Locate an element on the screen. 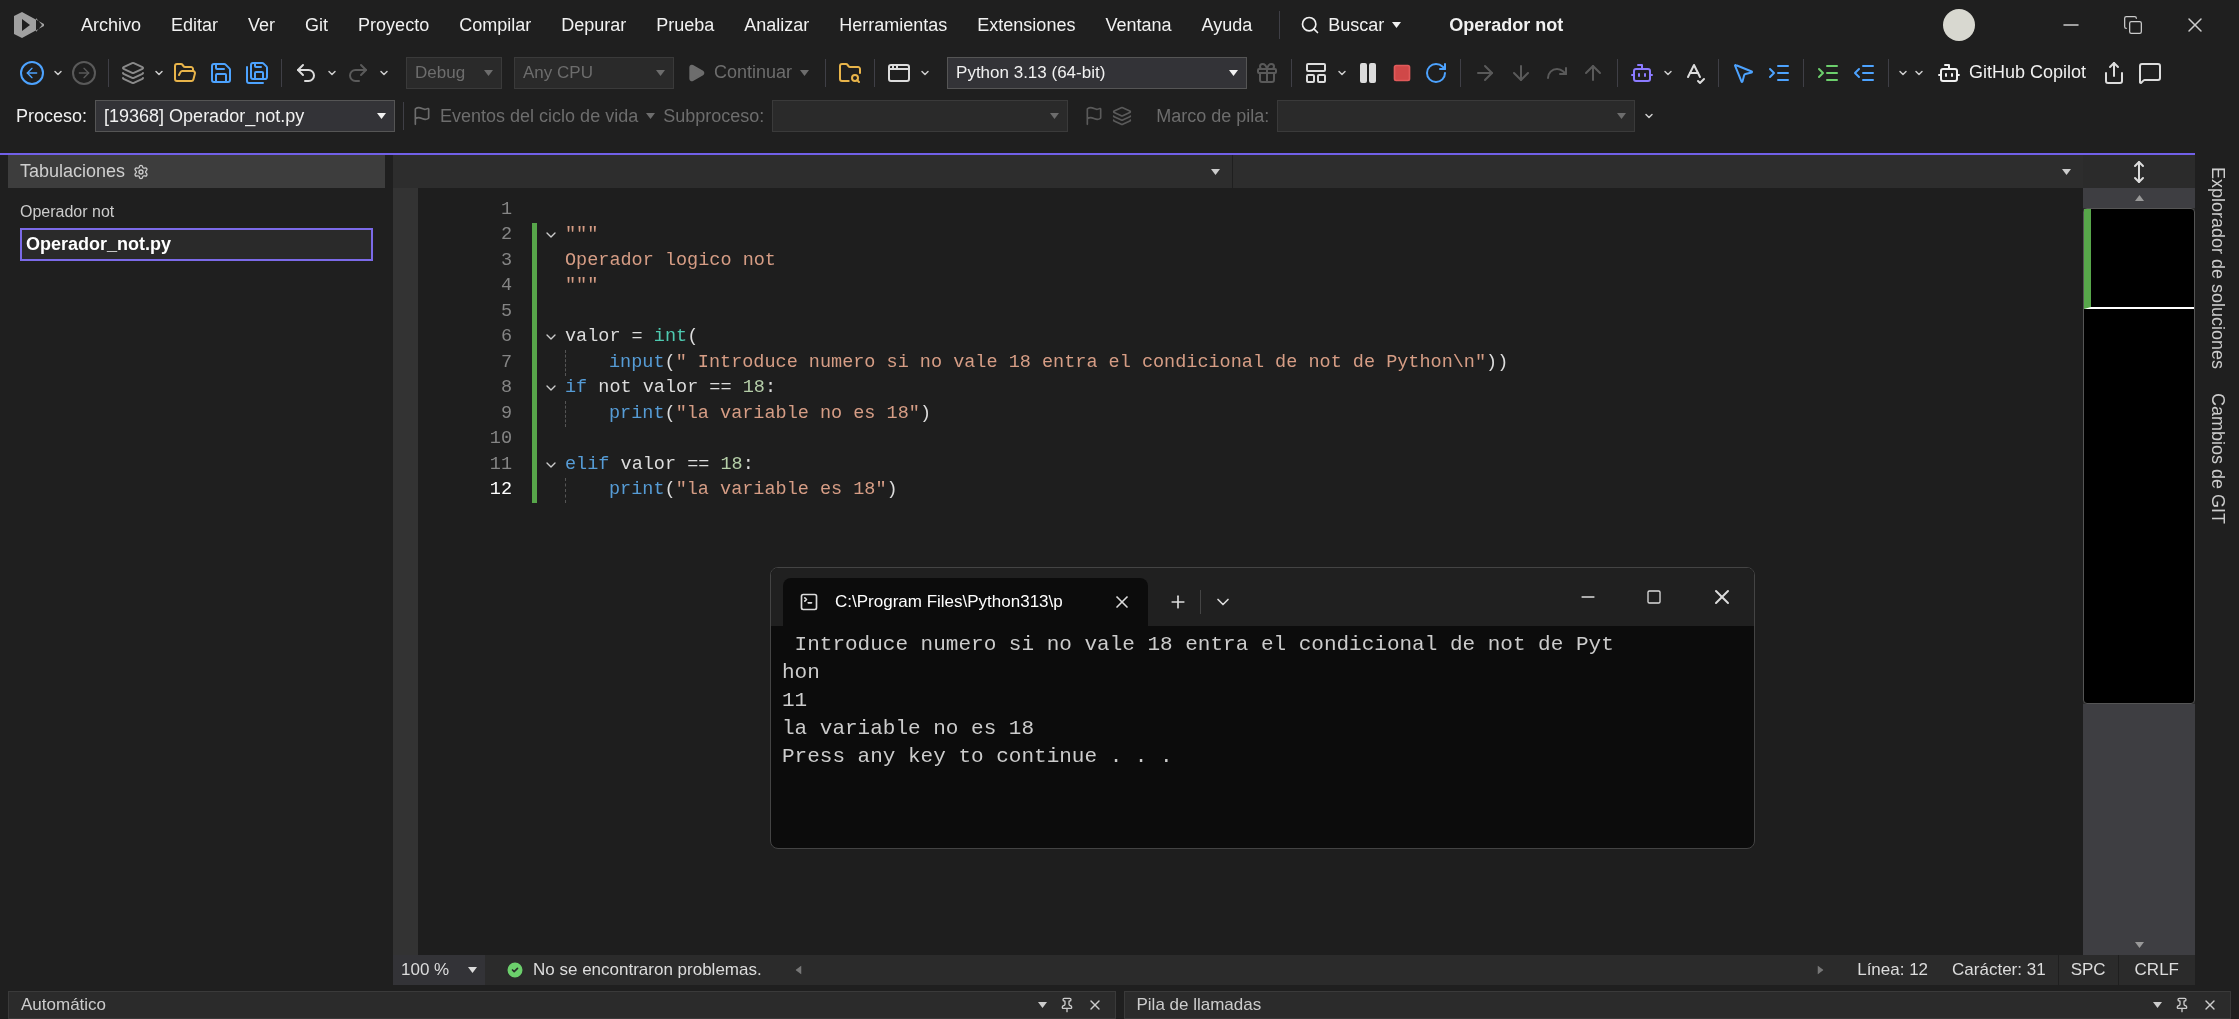  pin-icon is located at coordinates (2182, 1005).